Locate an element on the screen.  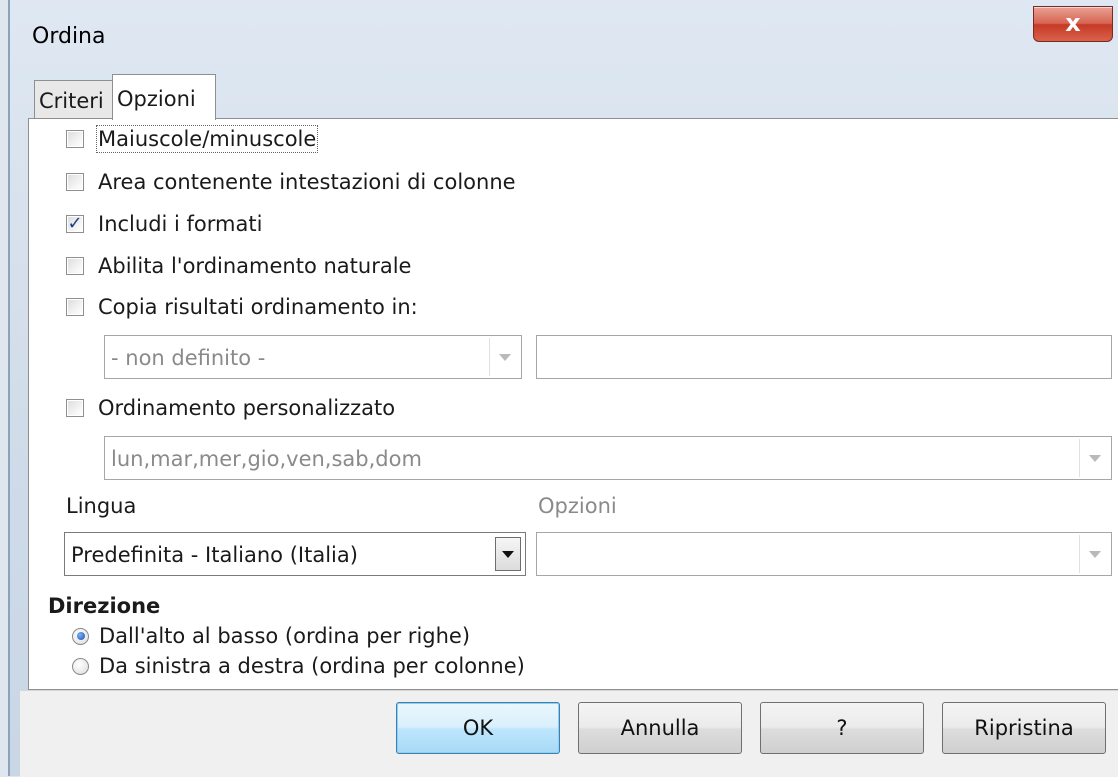
ok-button: OK is located at coordinates (478, 728).